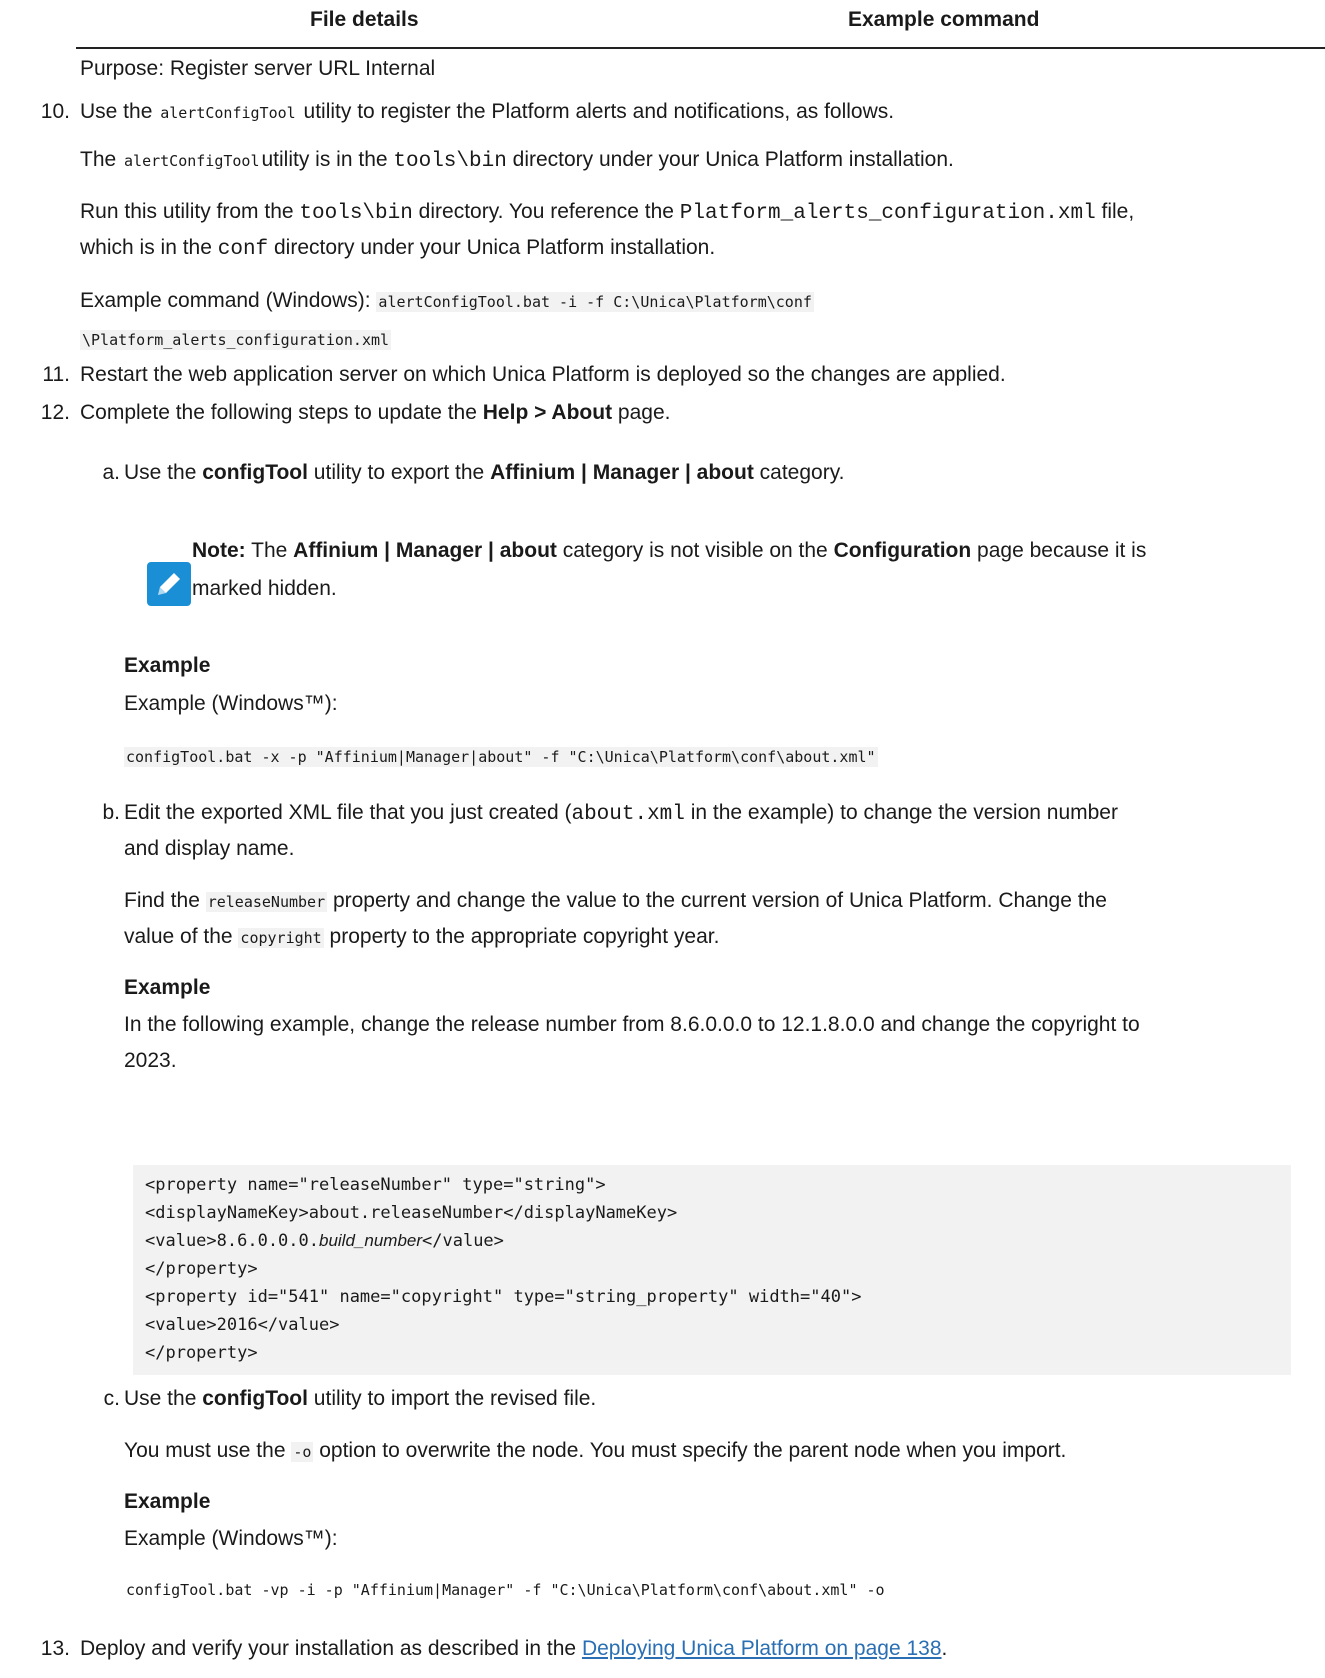 This screenshot has height=1678, width=1325. I want to click on table-header-rule, so click(700, 48).